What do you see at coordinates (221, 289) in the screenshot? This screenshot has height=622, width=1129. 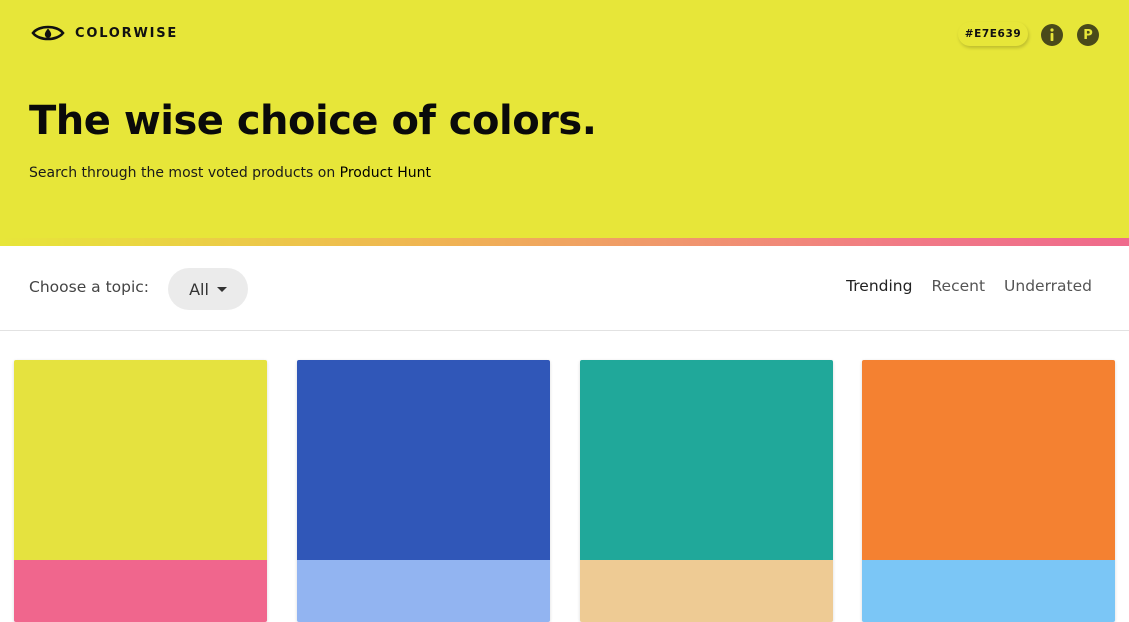 I see `caret-down-icon` at bounding box center [221, 289].